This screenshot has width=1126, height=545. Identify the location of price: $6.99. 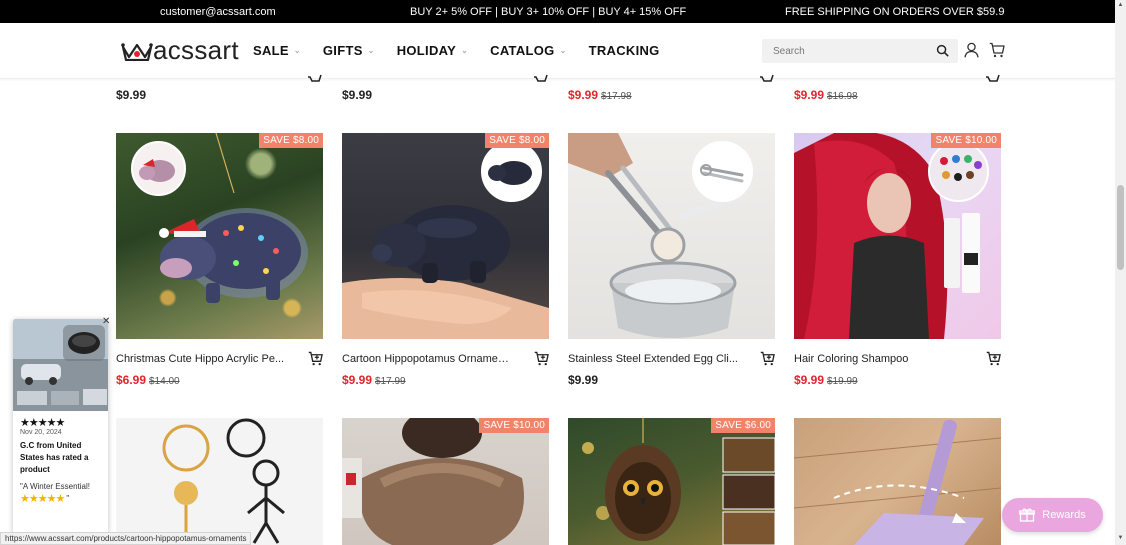
(131, 380).